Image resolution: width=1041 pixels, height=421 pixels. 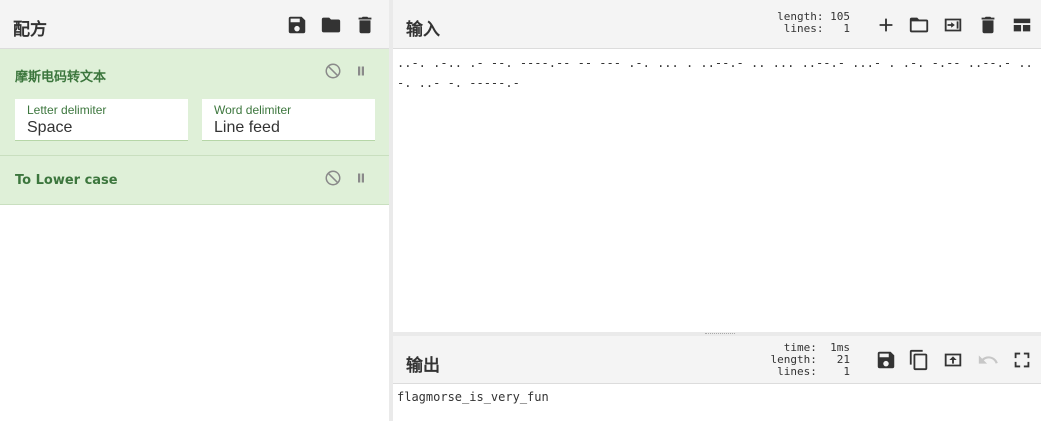 I want to click on replace-input-icon, so click(x=953, y=360).